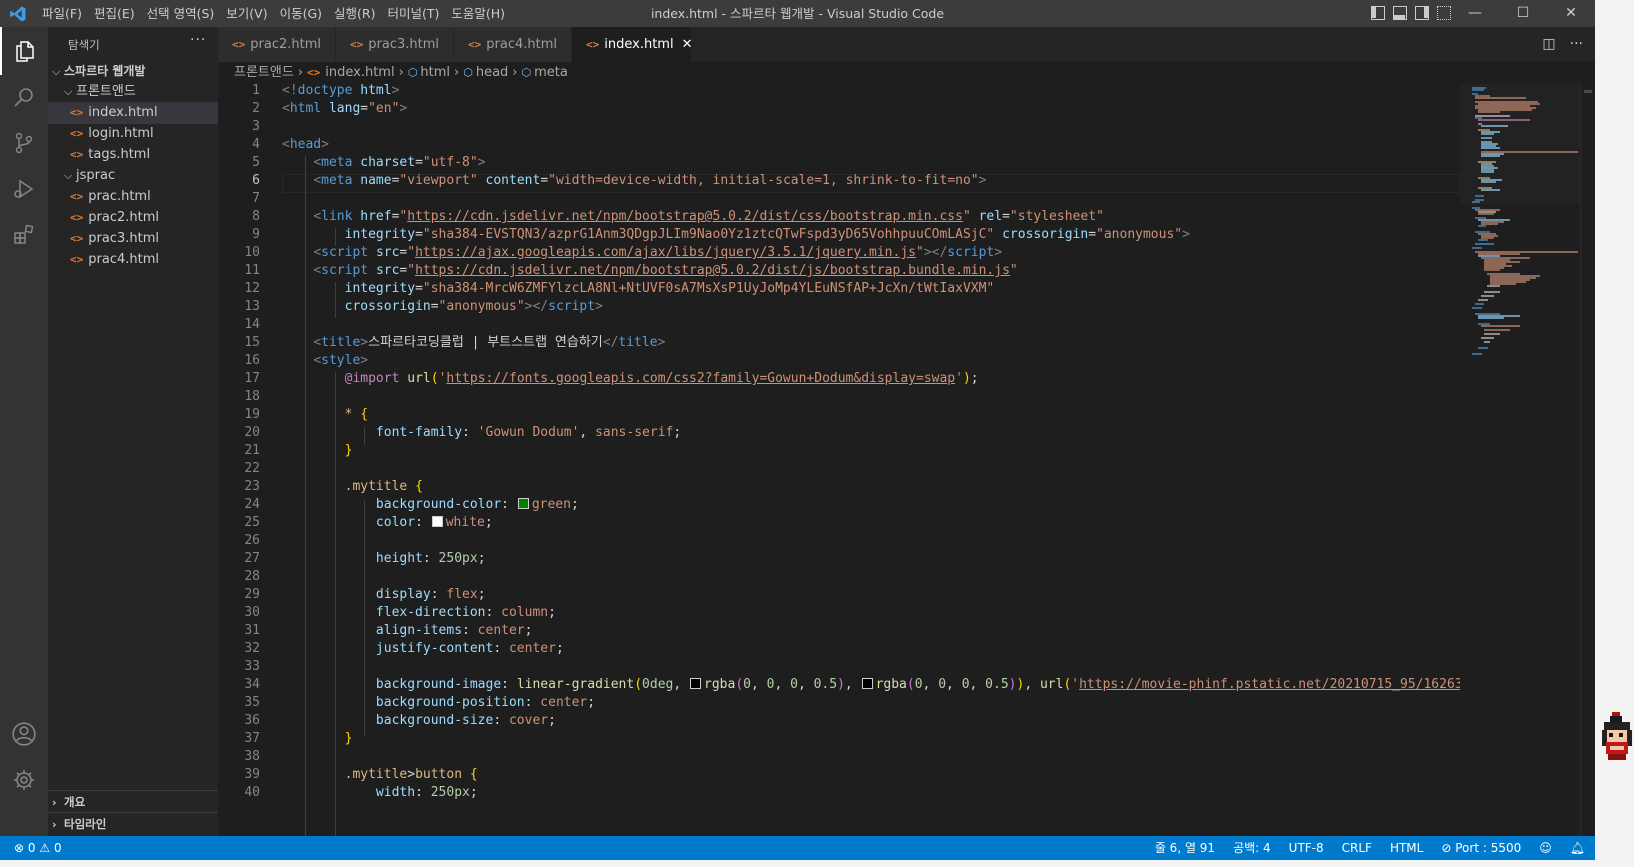  I want to click on chevron-down-icon: ⌵, so click(56, 71).